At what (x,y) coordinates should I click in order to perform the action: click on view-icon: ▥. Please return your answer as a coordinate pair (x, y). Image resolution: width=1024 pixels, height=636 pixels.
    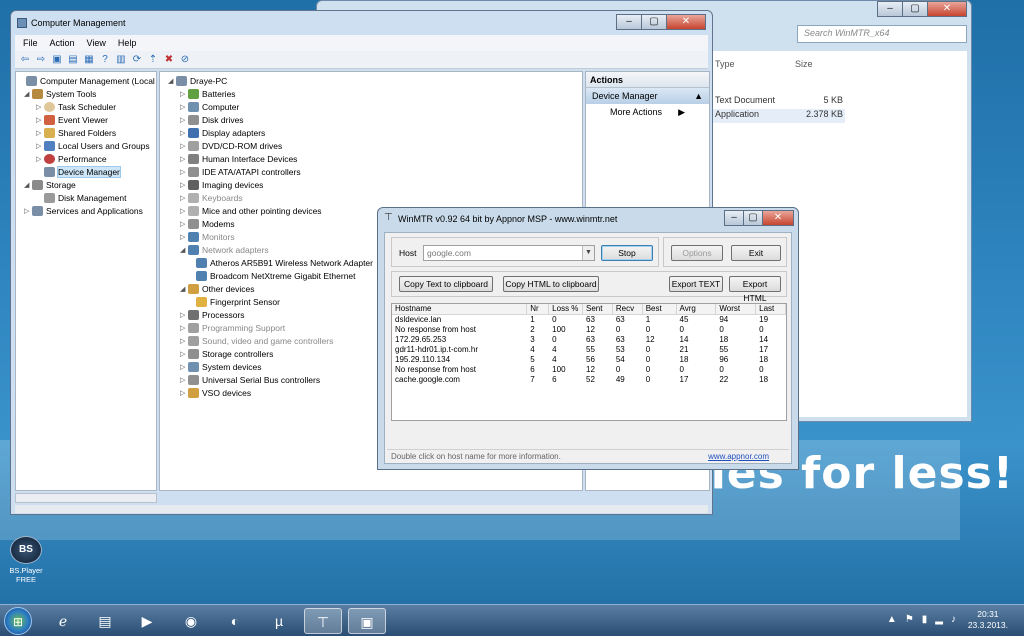
    Looking at the image, I should click on (121, 60).